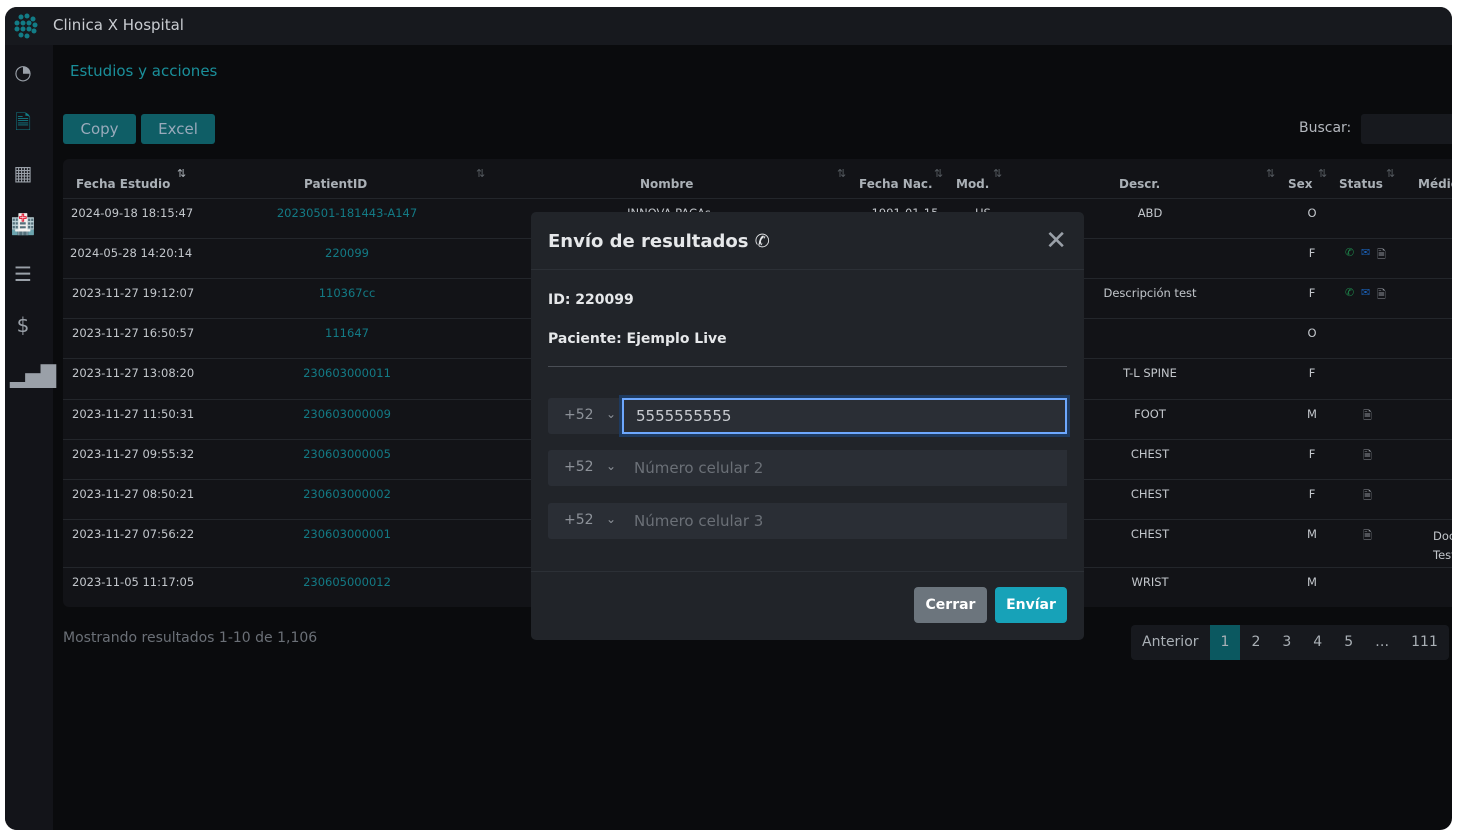 The image size is (1457, 838). What do you see at coordinates (1139, 184) in the screenshot?
I see `col-descr: Descr.` at bounding box center [1139, 184].